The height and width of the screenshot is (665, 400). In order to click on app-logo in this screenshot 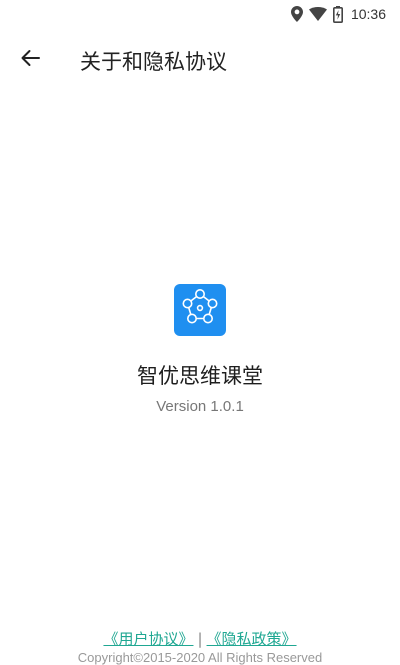, I will do `click(200, 310)`.